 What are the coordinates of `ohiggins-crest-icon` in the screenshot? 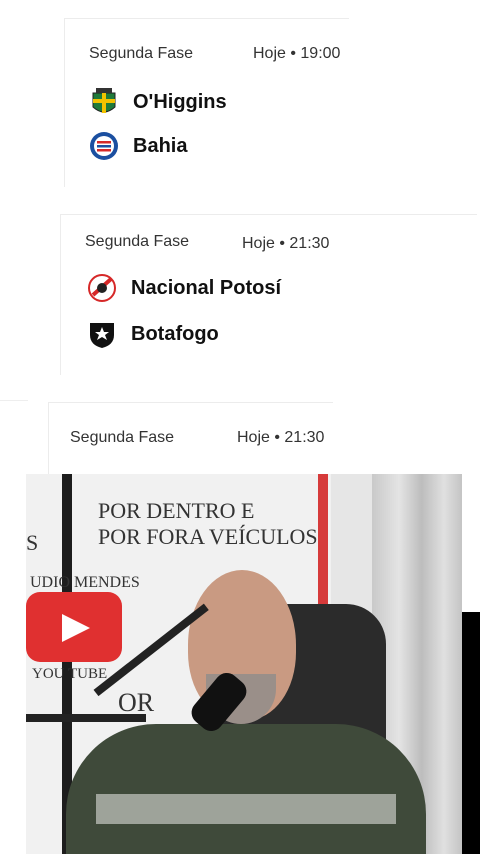 It's located at (104, 100).